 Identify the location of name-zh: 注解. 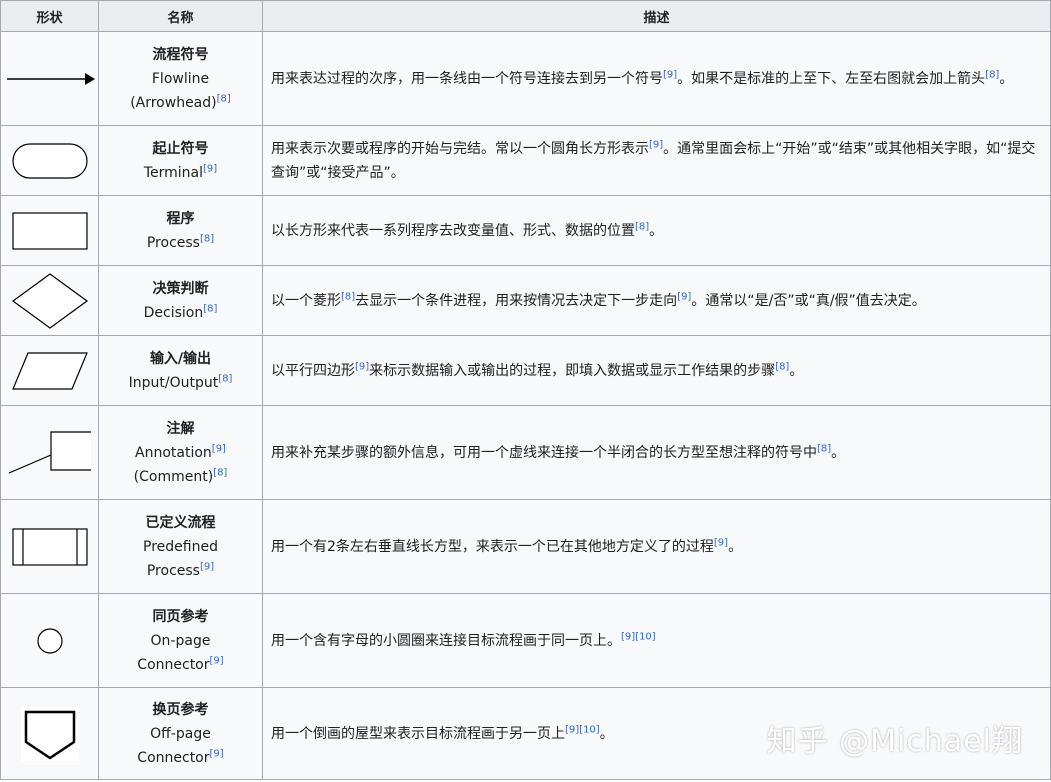
(180, 428).